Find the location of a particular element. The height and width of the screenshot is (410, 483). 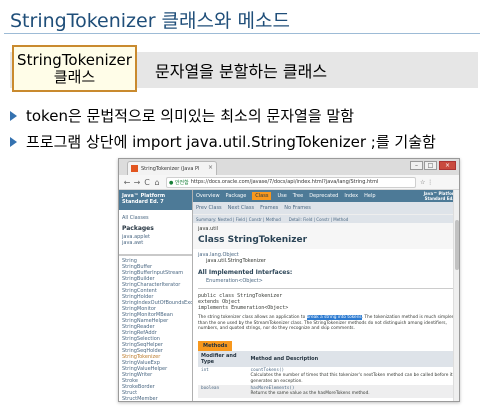

class-header: java.util Class StringTokenizer is located at coordinates (326, 236).